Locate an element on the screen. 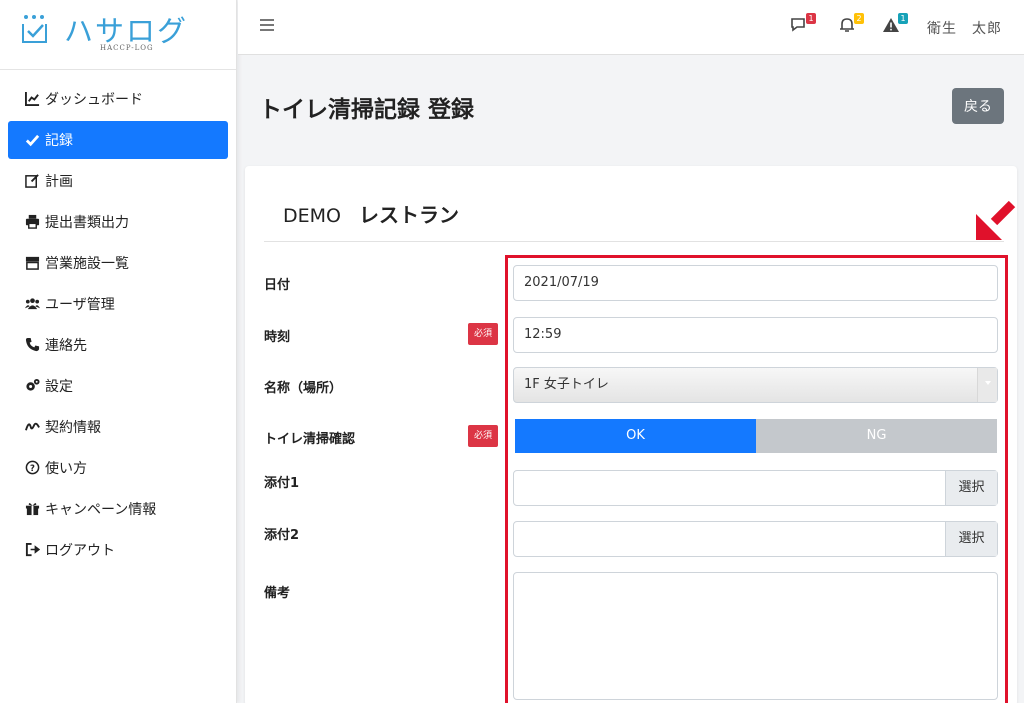 This screenshot has height=703, width=1024. sidebar-item-users: ユーザ管理 is located at coordinates (118, 303).